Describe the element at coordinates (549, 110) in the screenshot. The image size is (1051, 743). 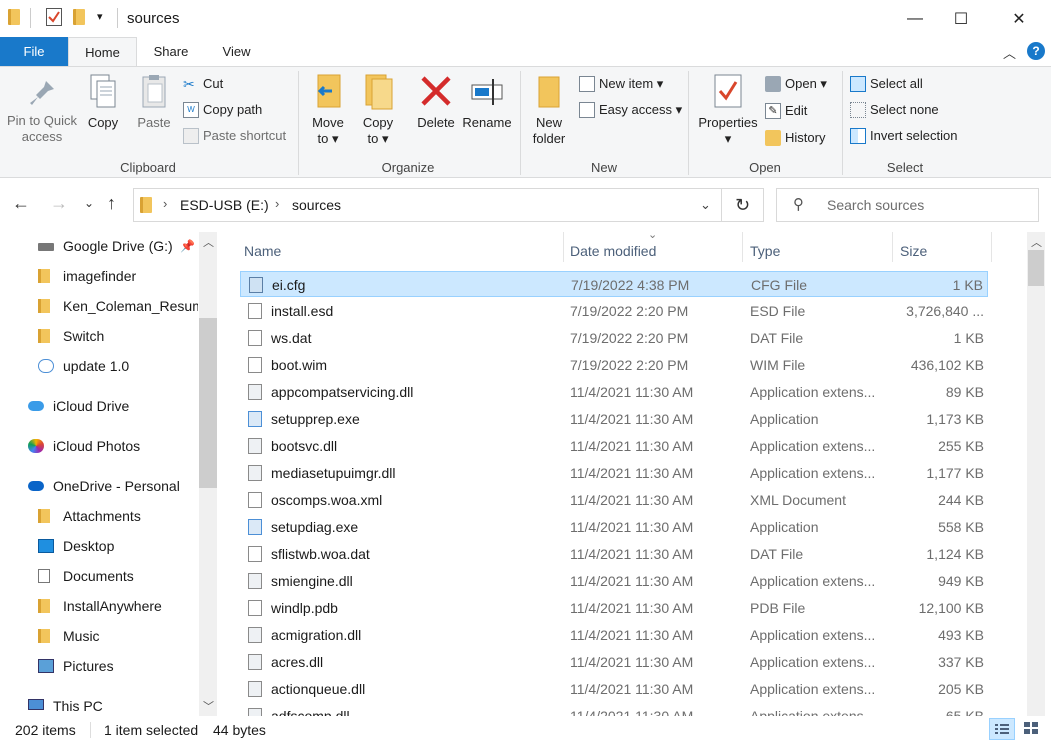
I see `new-folder-button: New folder` at that location.